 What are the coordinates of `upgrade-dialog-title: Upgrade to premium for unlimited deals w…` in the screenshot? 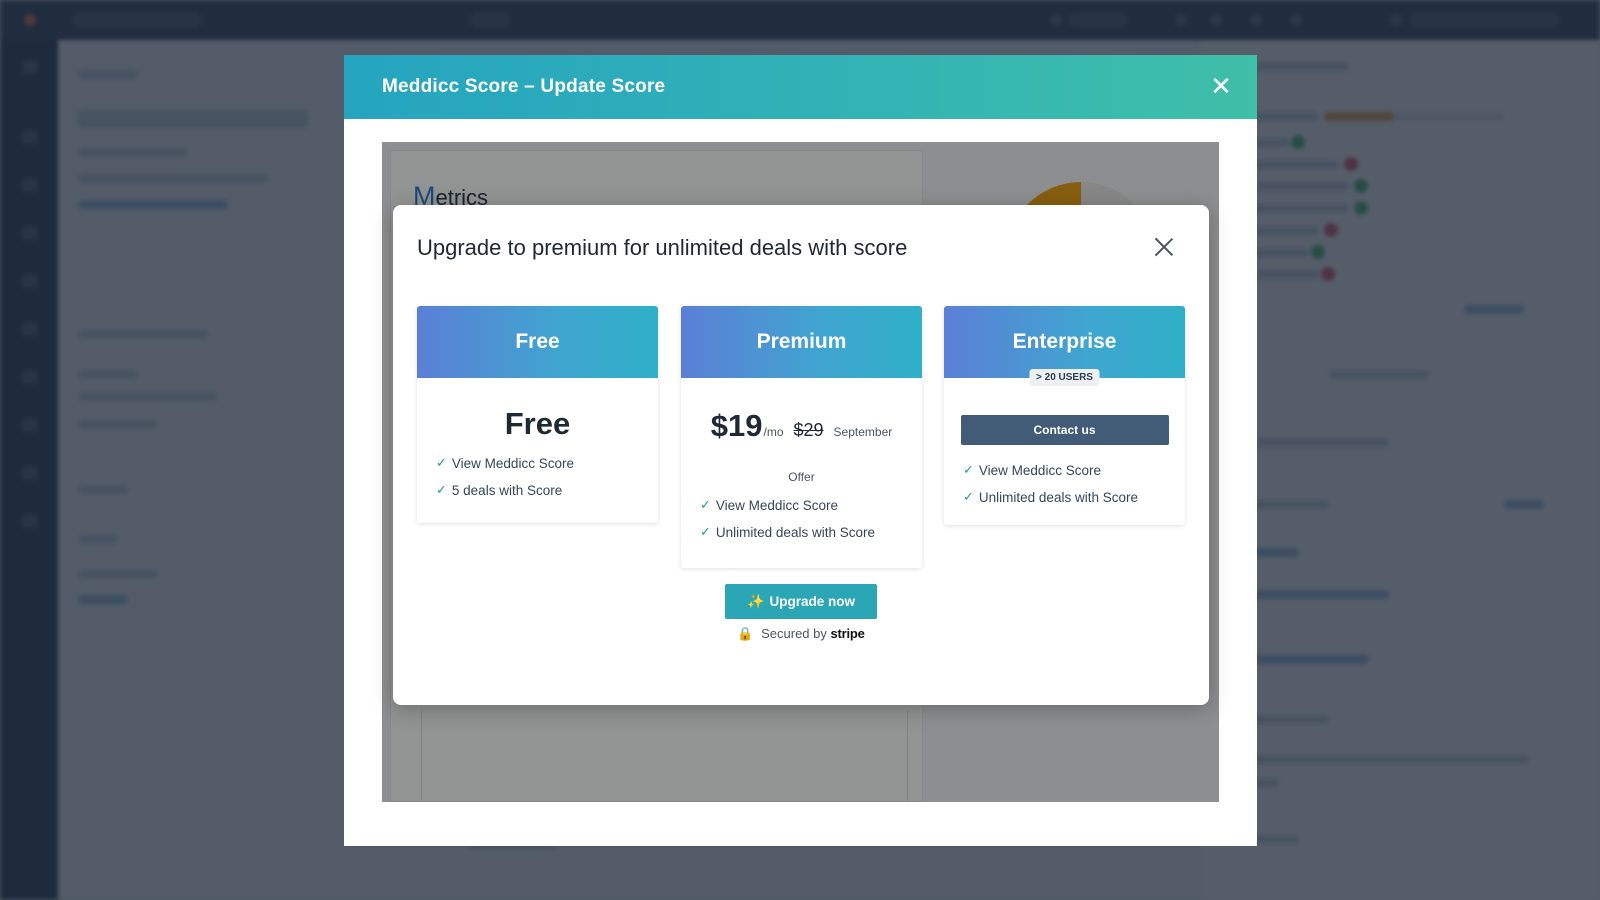 It's located at (662, 247).